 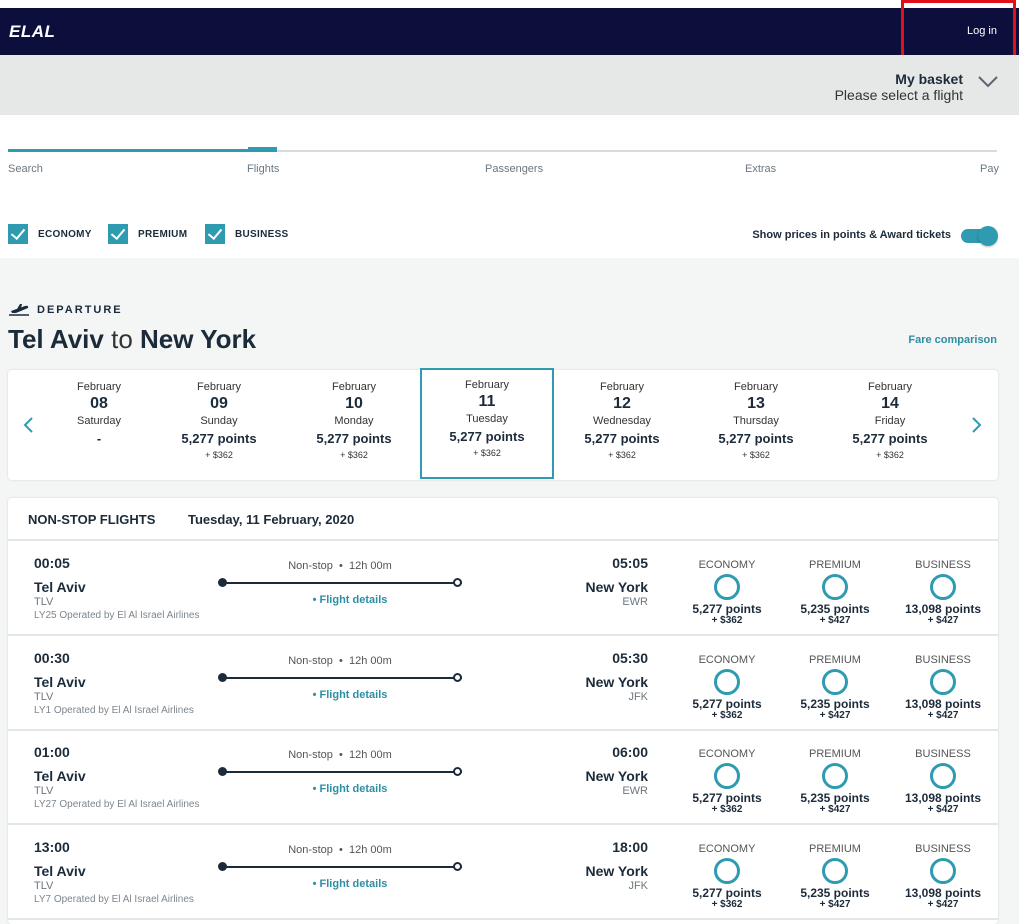 I want to click on date-option: February 10 Monday 5,277 points + $362, so click(x=354, y=425).